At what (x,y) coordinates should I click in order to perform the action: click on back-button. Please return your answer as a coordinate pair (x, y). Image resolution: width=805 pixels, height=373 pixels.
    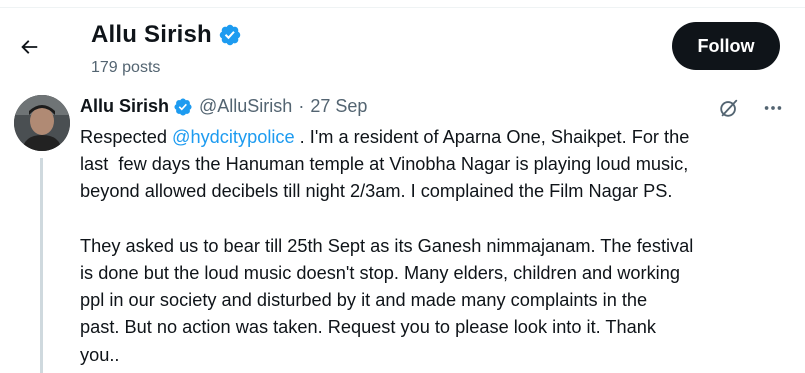
    Looking at the image, I should click on (29, 47).